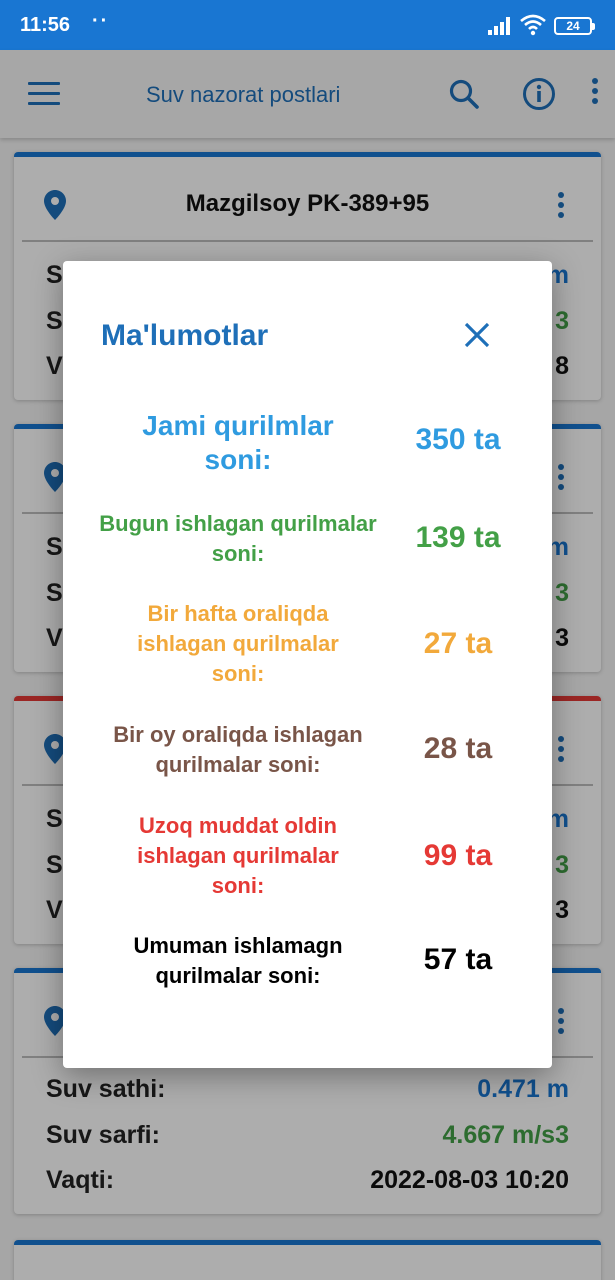 The image size is (615, 1280). I want to click on stat-value: 28 ta, so click(458, 748).